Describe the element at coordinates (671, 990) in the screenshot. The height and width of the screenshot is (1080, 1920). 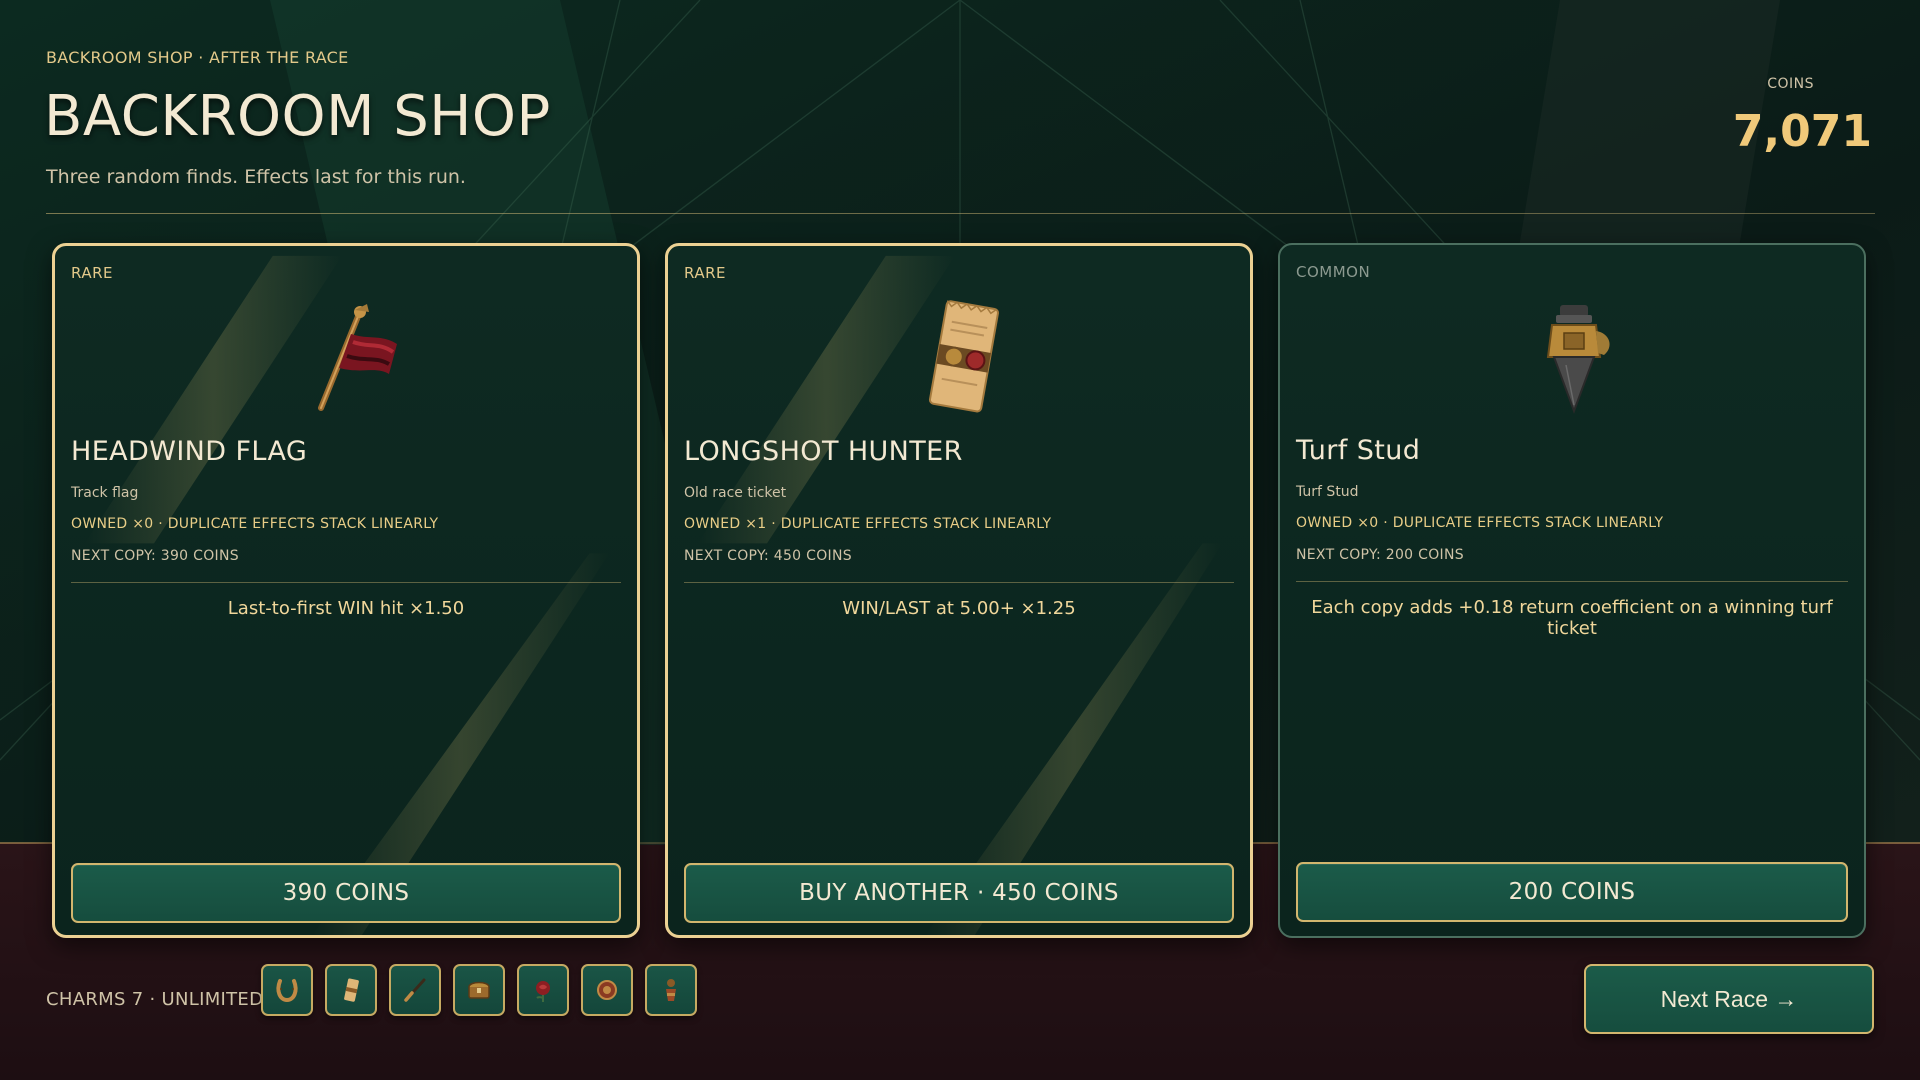
I see `figurine-icon` at that location.